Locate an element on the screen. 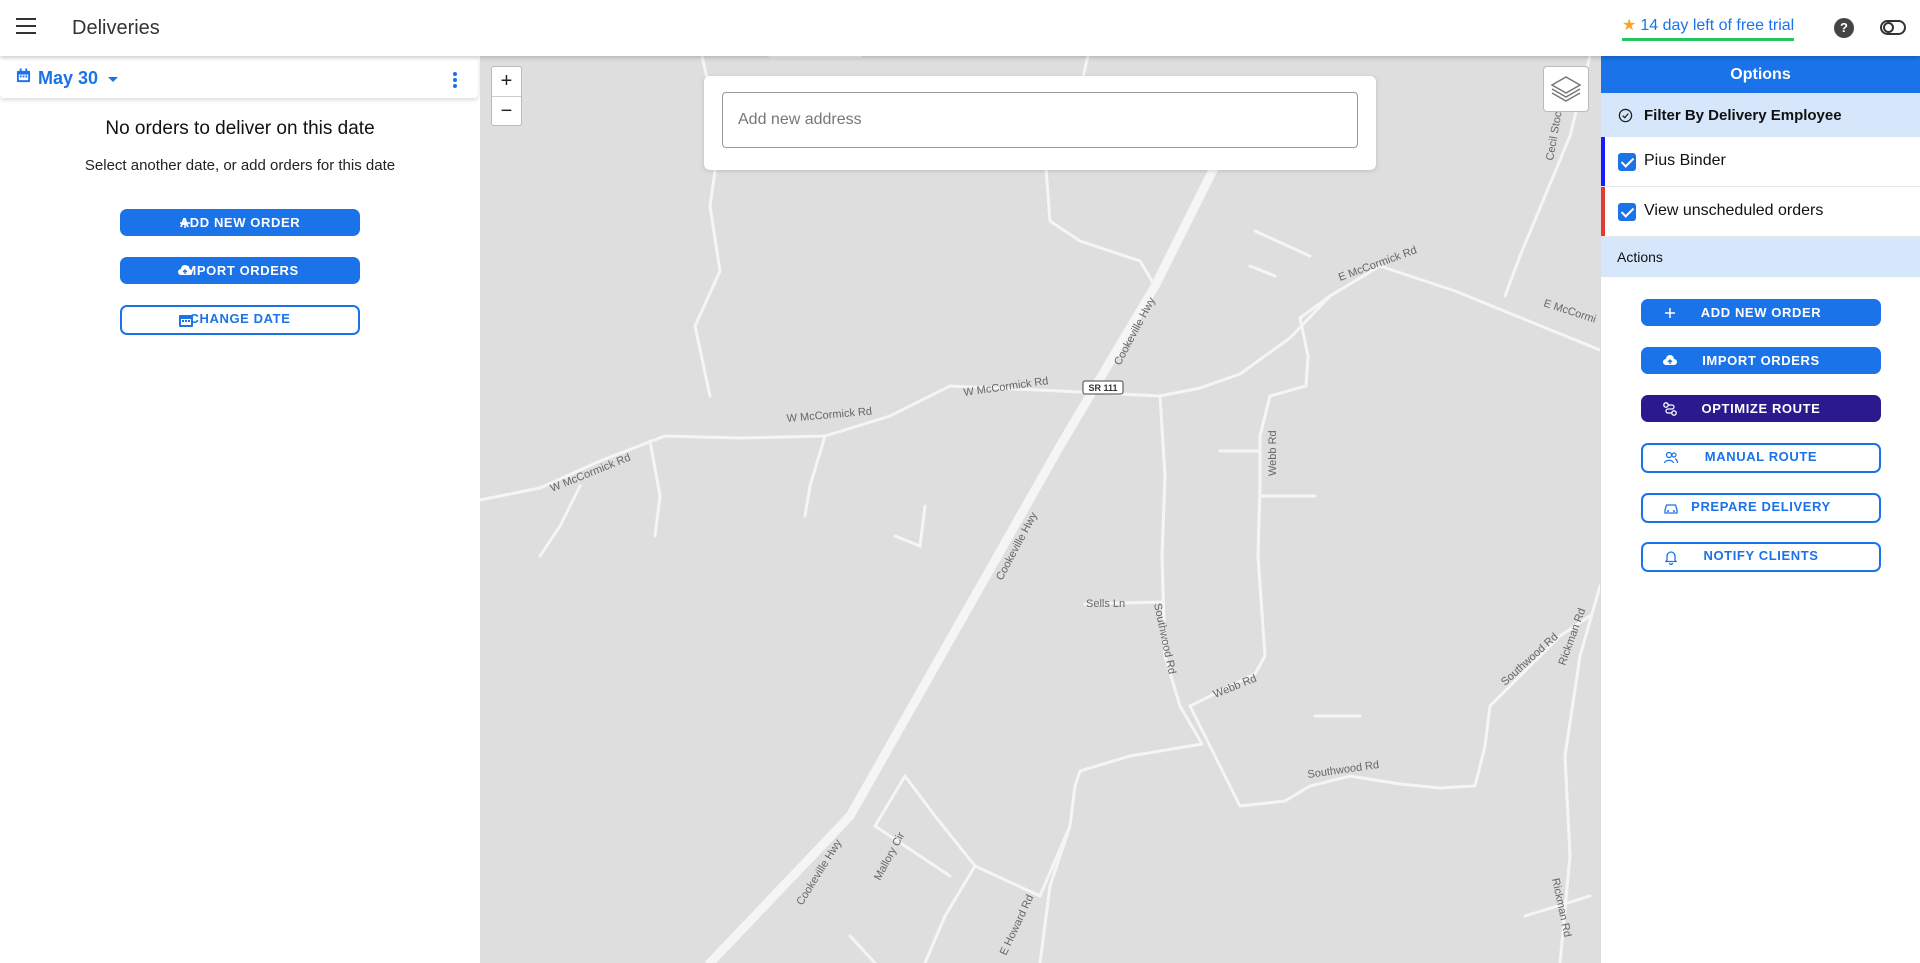  manual-route-button: MANUAL ROUTE is located at coordinates (1761, 458).